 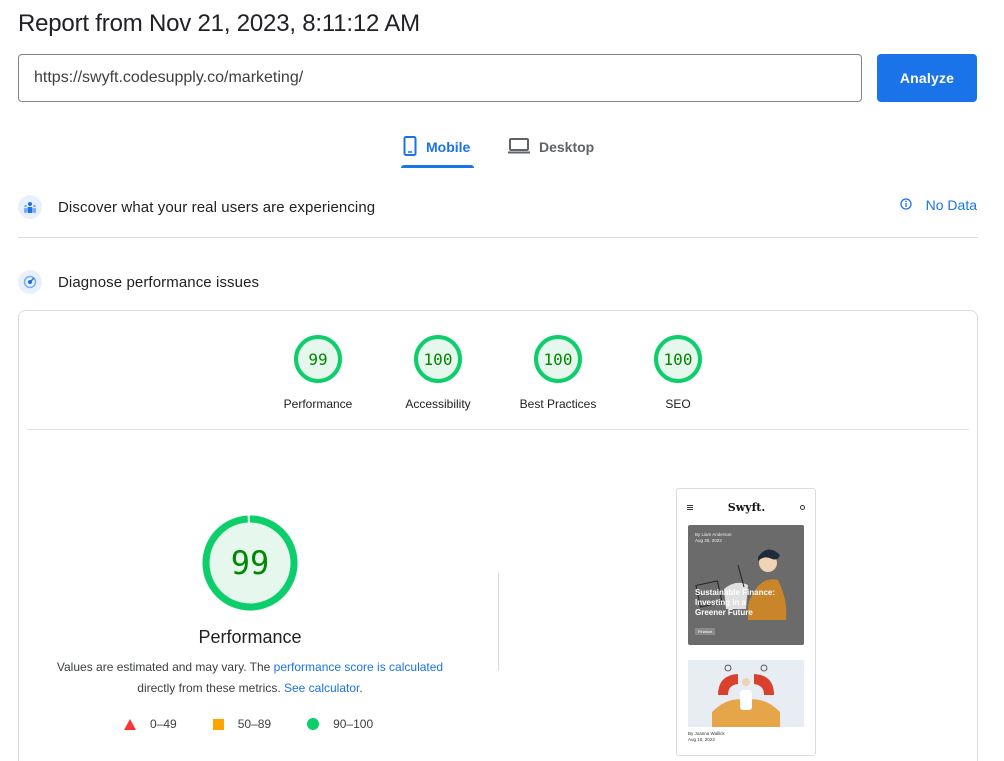 What do you see at coordinates (218, 724) in the screenshot?
I see `square-icon` at bounding box center [218, 724].